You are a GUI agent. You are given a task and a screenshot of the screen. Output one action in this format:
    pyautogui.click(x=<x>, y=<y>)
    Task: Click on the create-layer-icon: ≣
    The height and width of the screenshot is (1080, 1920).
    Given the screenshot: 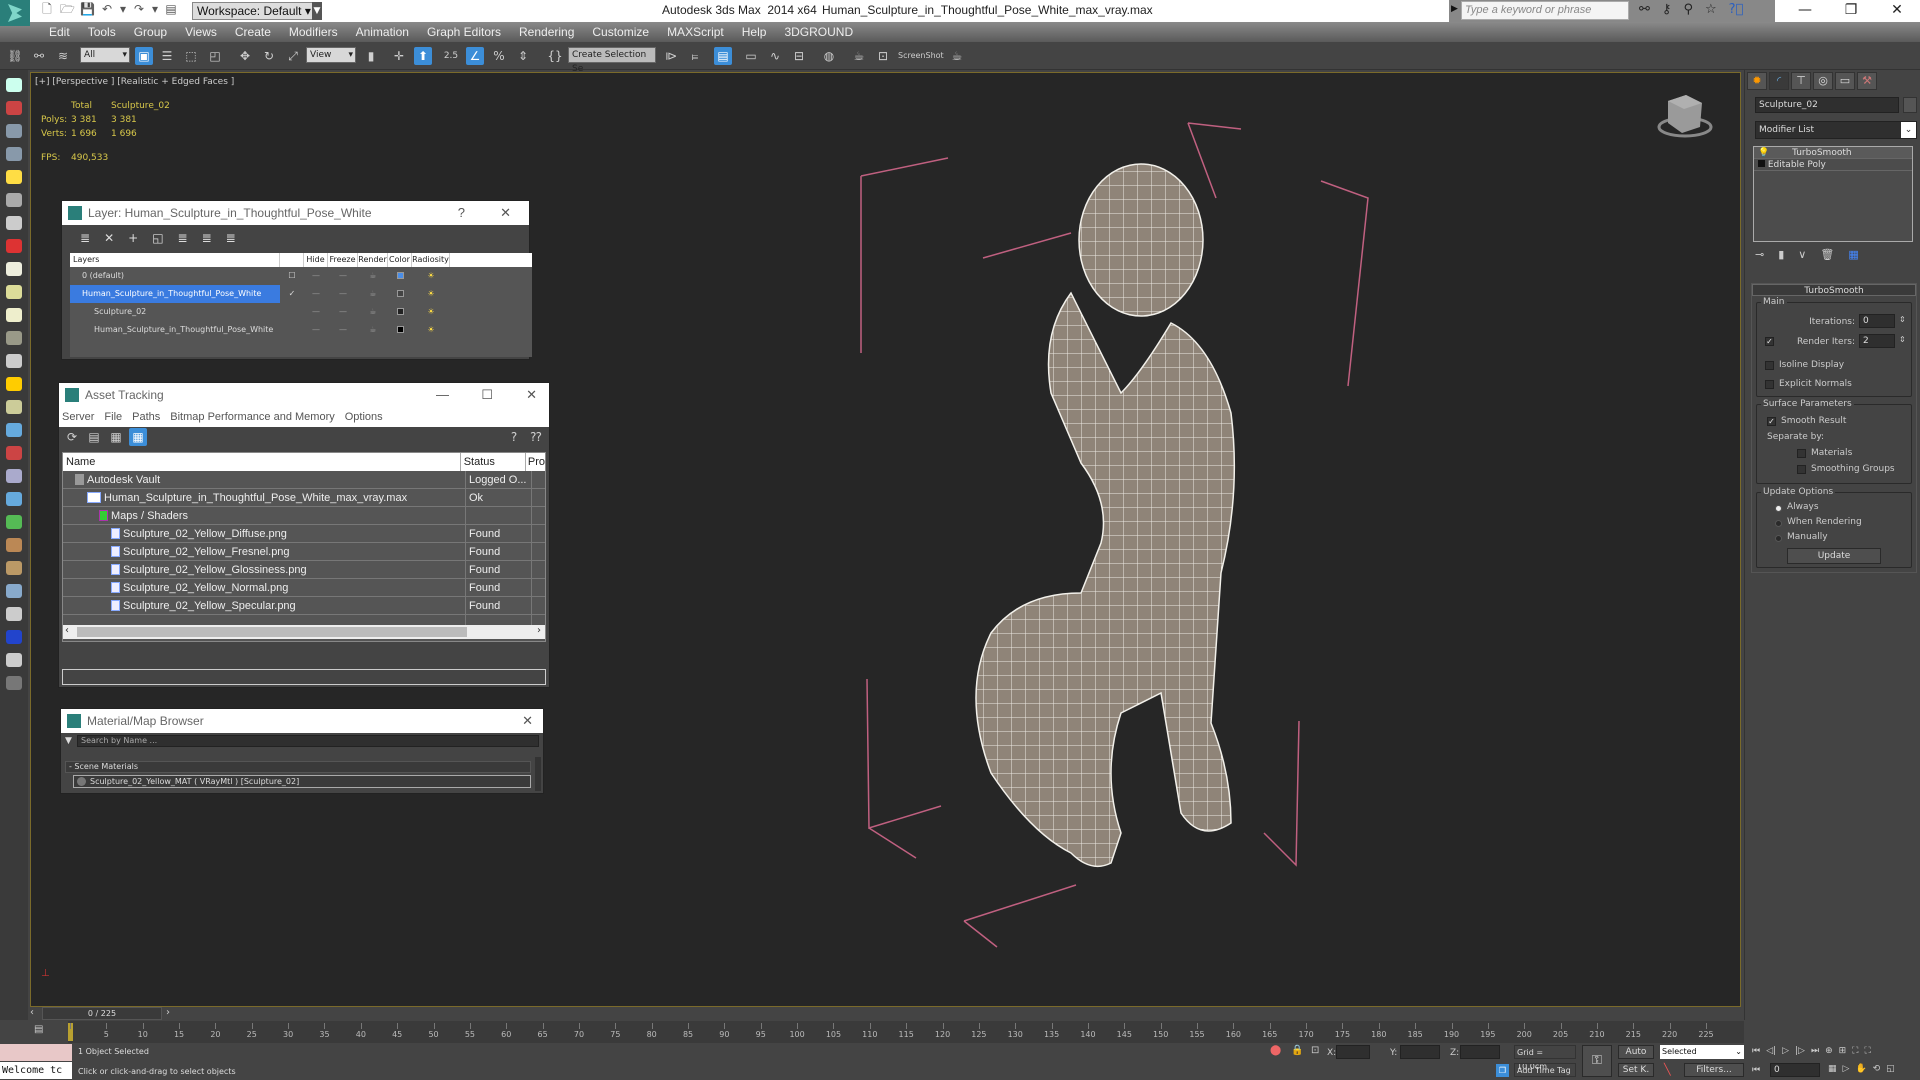 What is the action you would take?
    pyautogui.click(x=85, y=238)
    